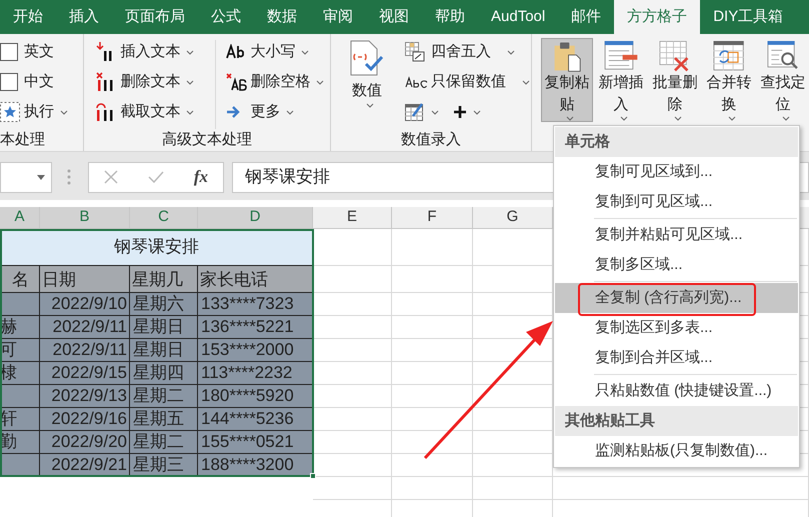 The width and height of the screenshot is (809, 517). Describe the element at coordinates (460, 112) in the screenshot. I see `plus-icon` at that location.